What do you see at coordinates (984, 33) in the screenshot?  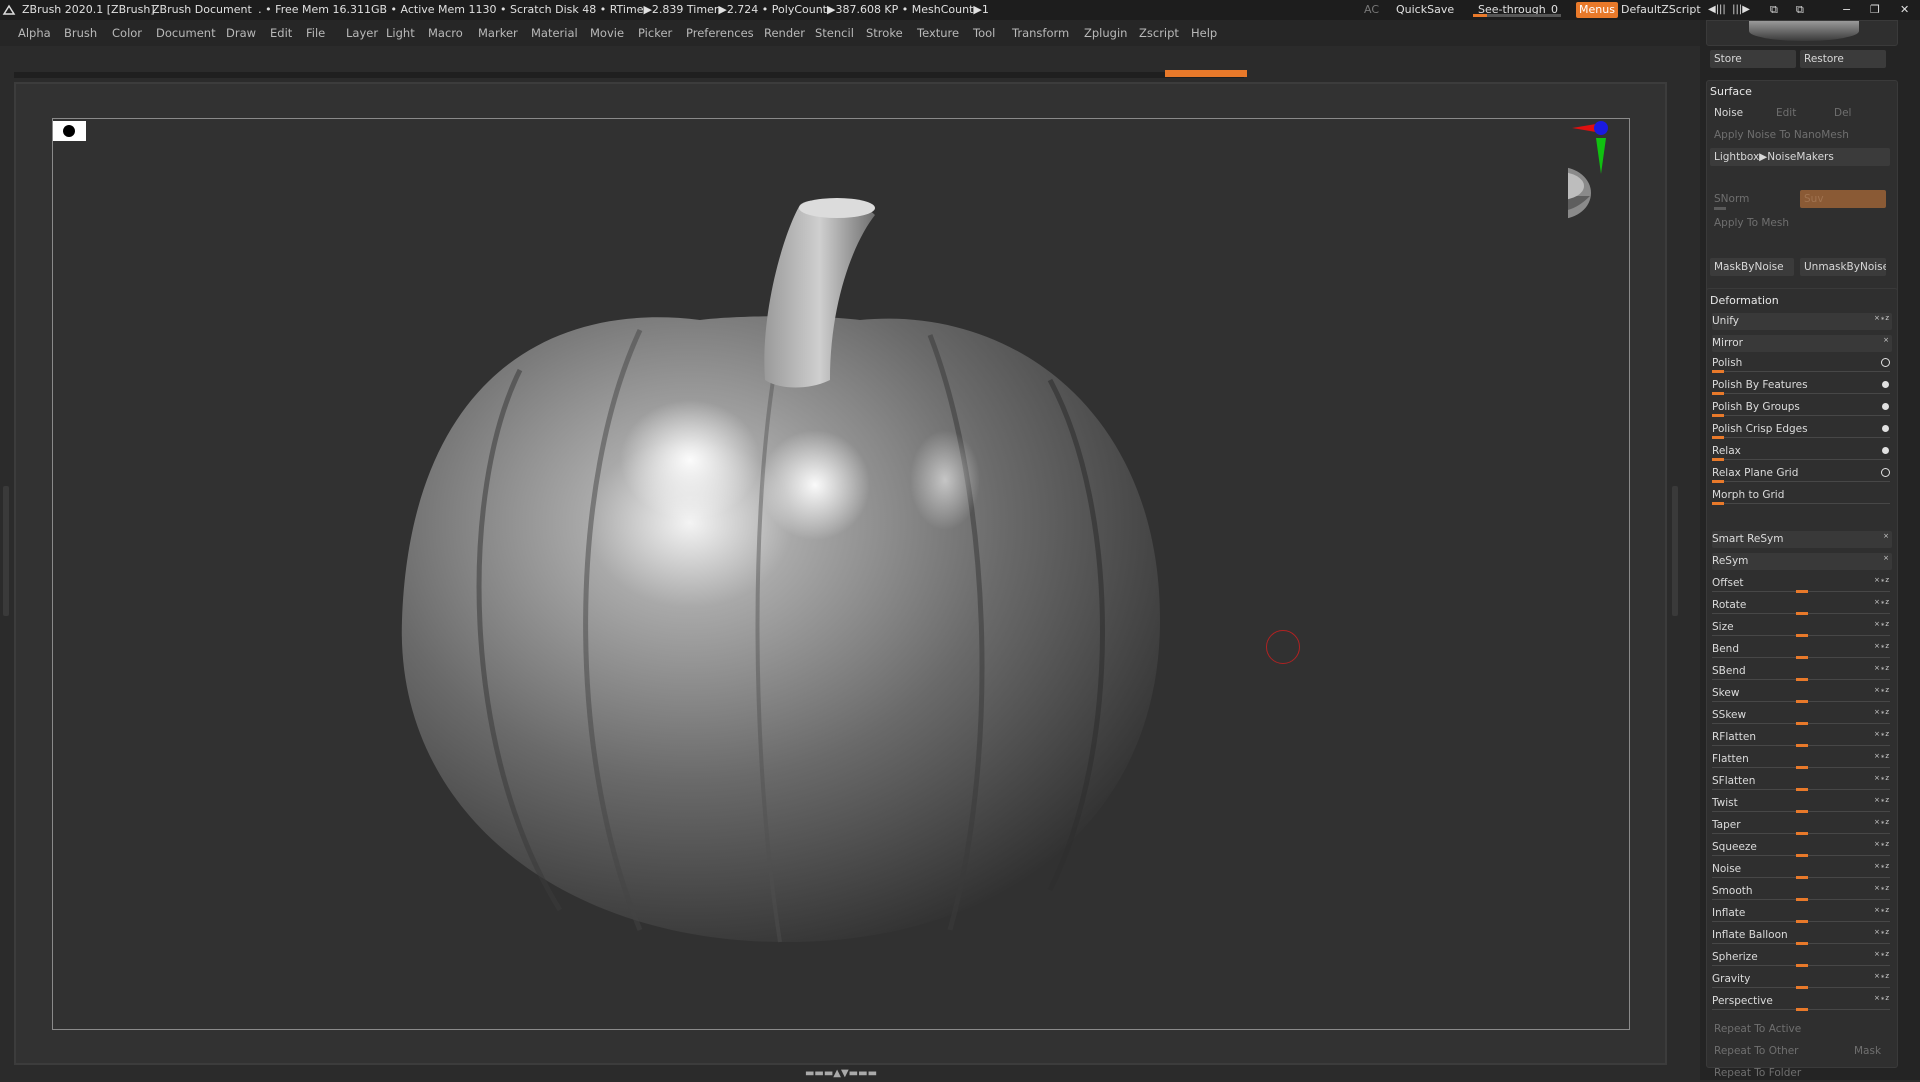 I see `menu-tool: Tool` at bounding box center [984, 33].